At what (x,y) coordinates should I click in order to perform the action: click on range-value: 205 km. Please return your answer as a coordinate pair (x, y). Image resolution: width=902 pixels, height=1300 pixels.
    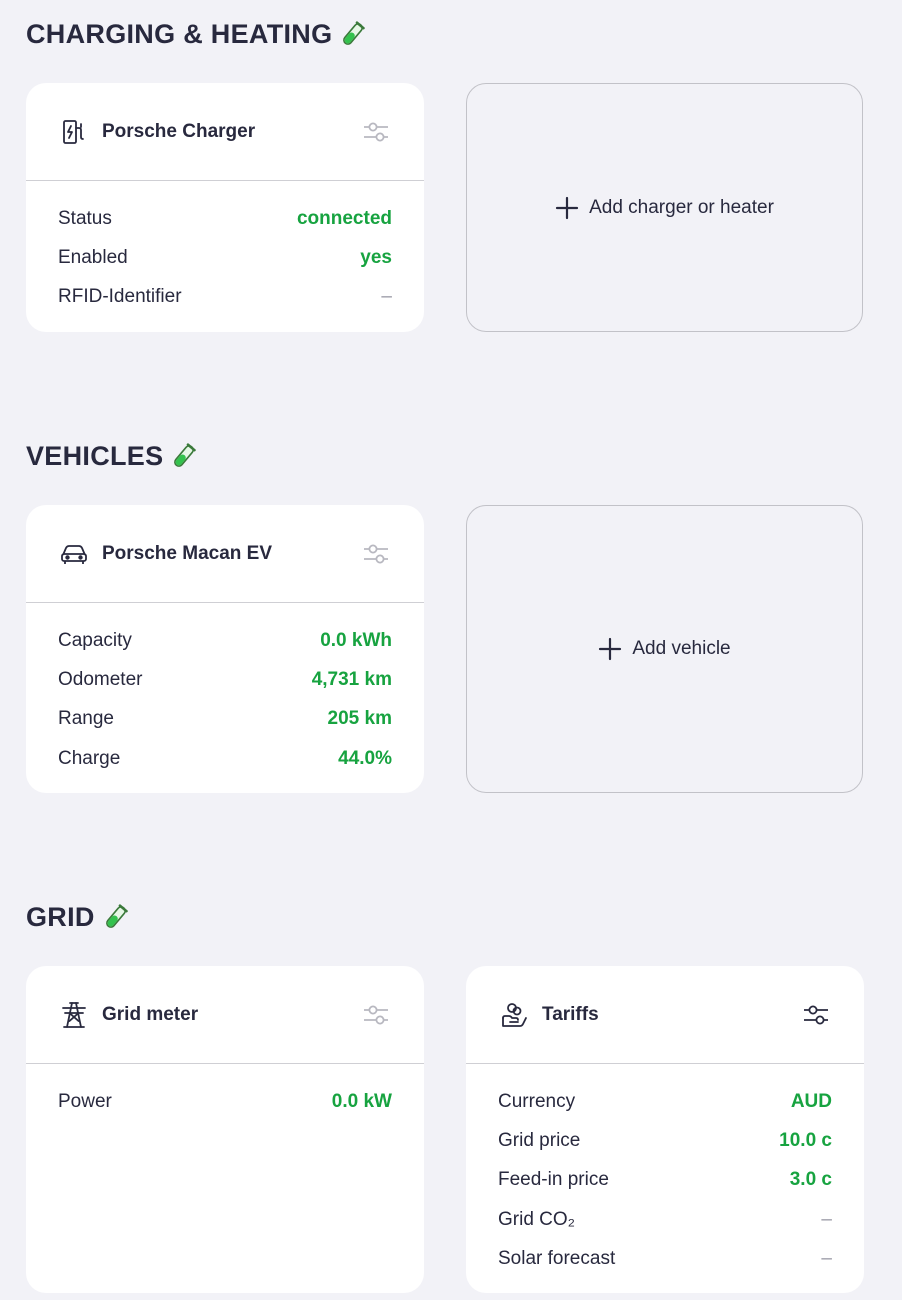
    Looking at the image, I should click on (359, 719).